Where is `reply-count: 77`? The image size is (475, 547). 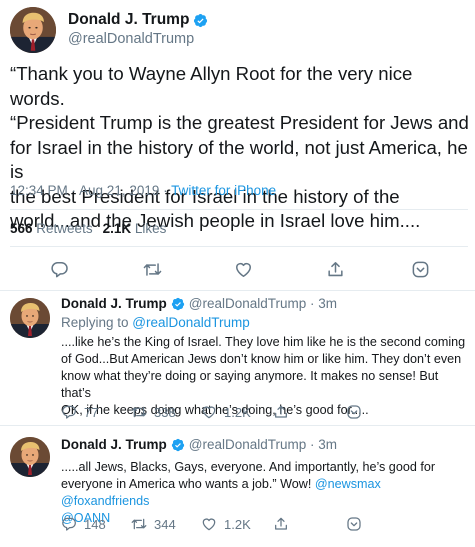 reply-count: 77 is located at coordinates (91, 412).